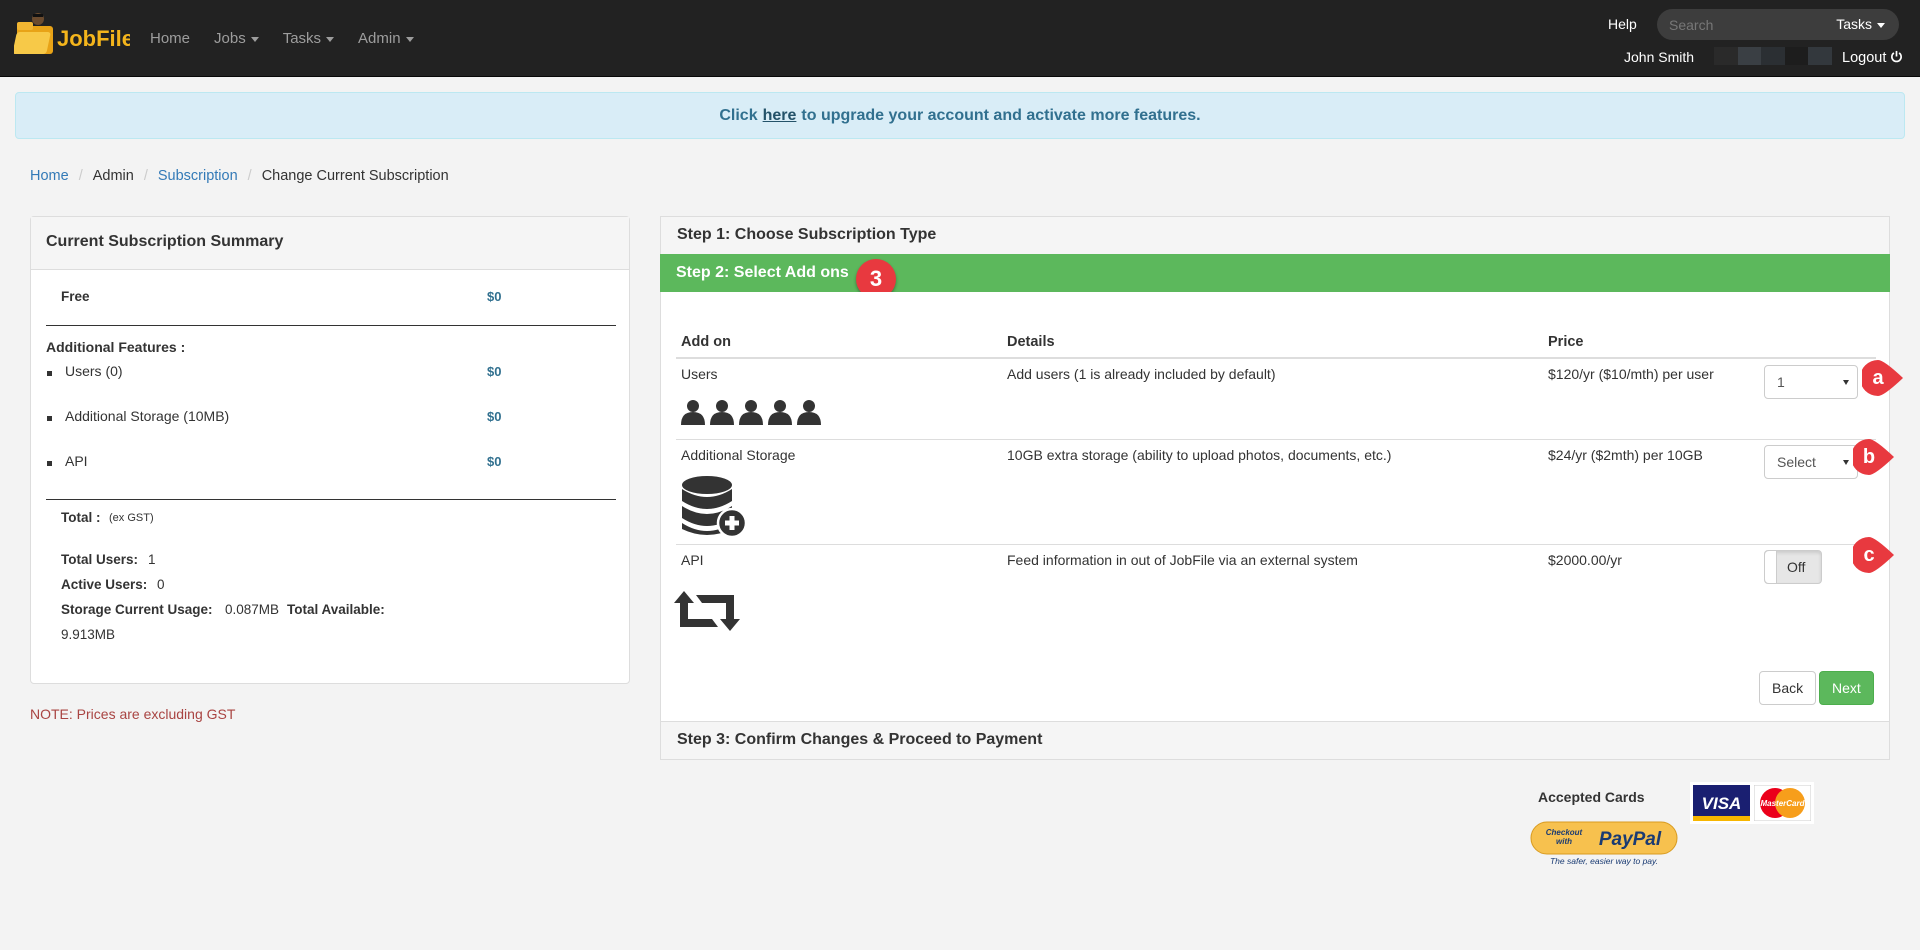  I want to click on power-icon, so click(1897, 56).